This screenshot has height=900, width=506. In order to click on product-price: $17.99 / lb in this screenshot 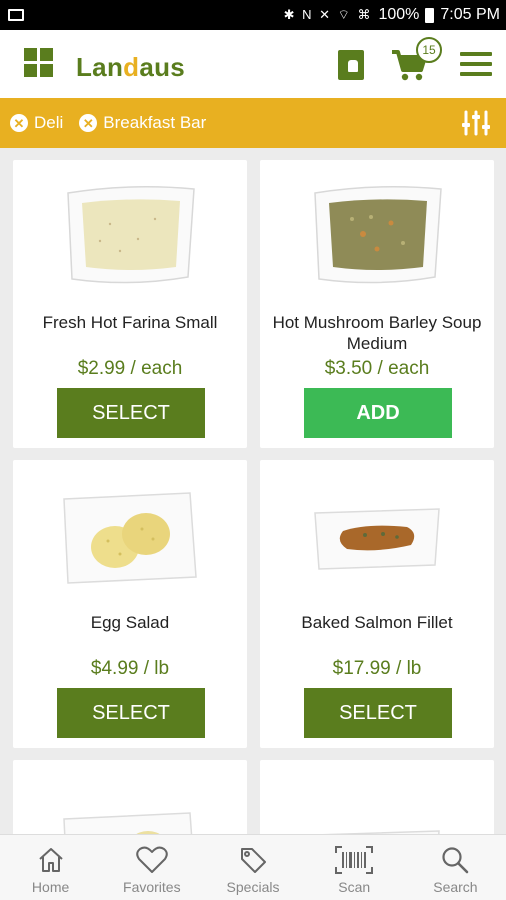, I will do `click(377, 668)`.